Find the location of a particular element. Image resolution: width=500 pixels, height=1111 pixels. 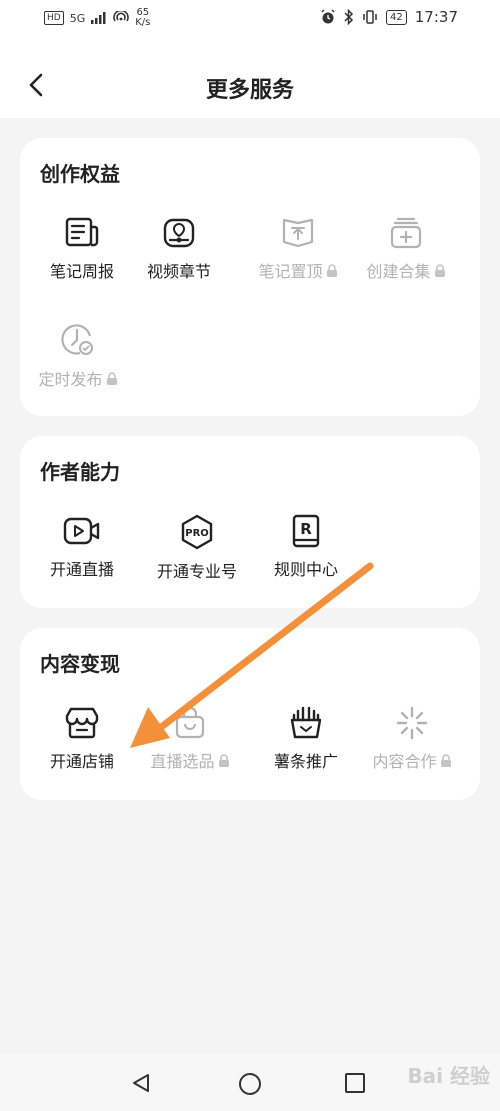

item-label: 开通专业号 is located at coordinates (196, 571).